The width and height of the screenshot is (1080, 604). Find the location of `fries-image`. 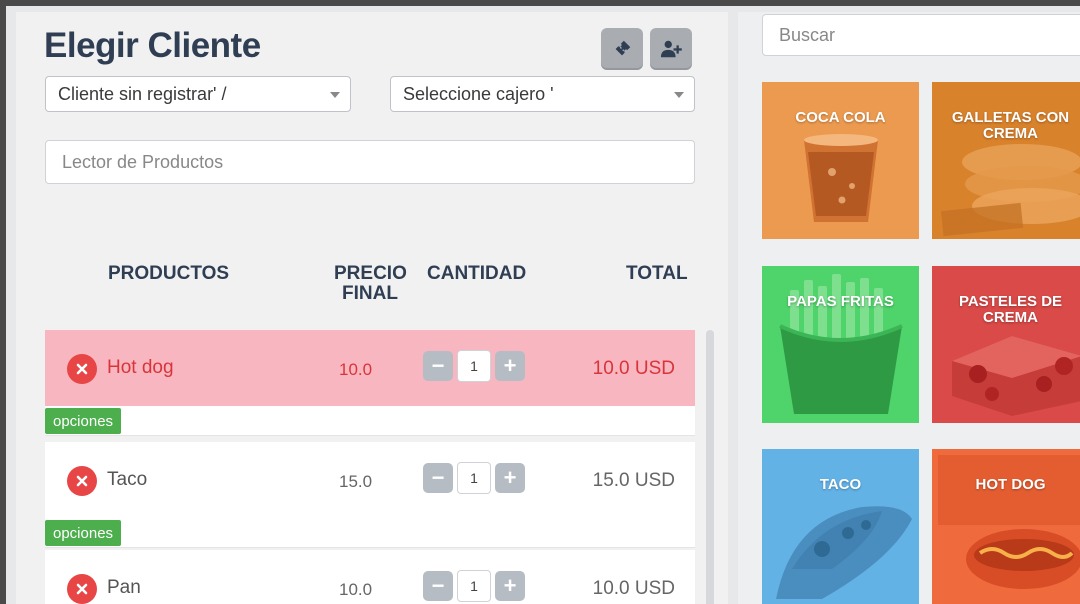

fries-image is located at coordinates (840, 344).